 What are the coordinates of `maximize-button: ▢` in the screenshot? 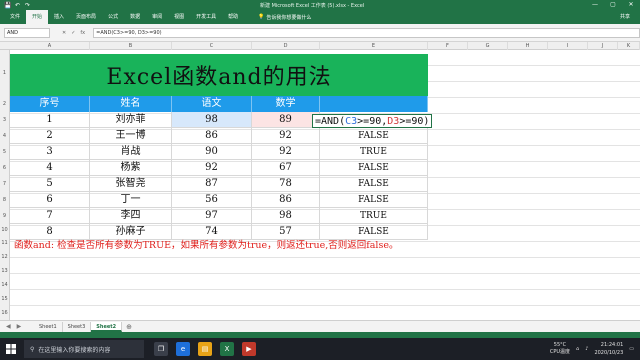 It's located at (613, 5).